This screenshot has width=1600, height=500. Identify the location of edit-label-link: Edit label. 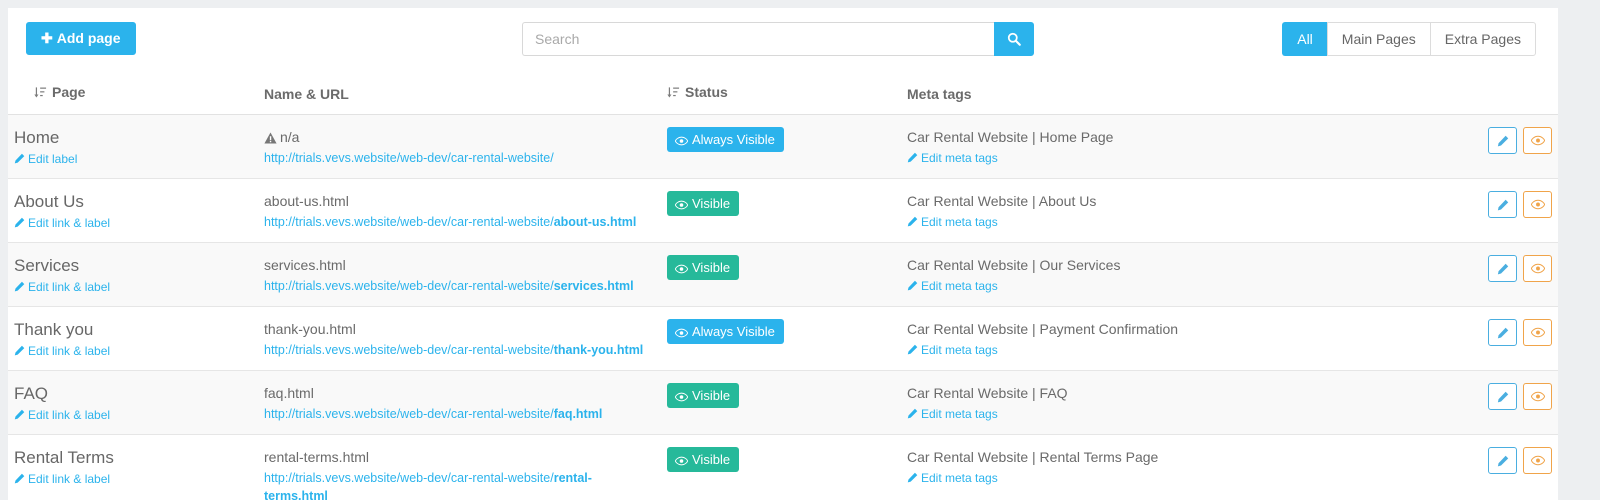
(45, 159).